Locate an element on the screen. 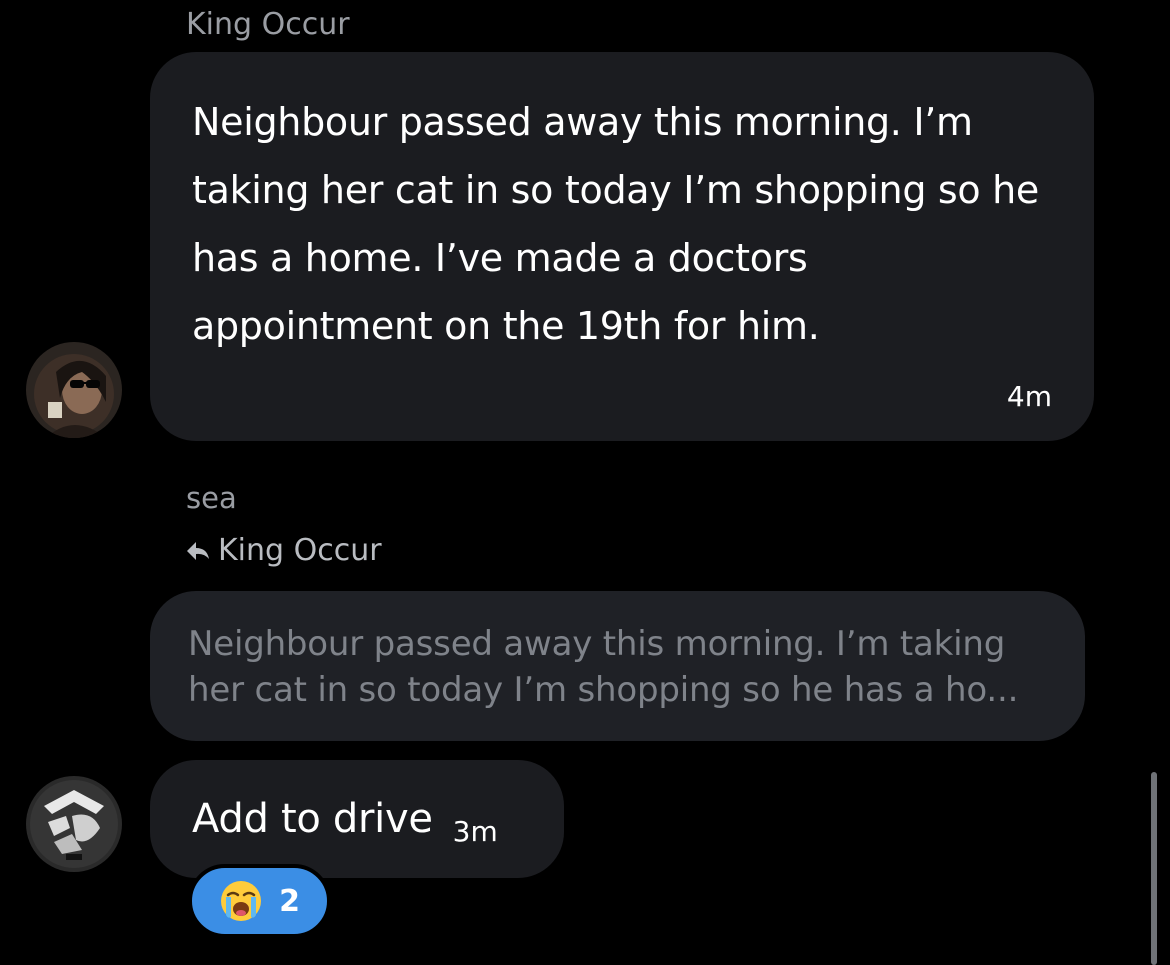 The image size is (1170, 965). user-avatar-icon is located at coordinates (74, 390).